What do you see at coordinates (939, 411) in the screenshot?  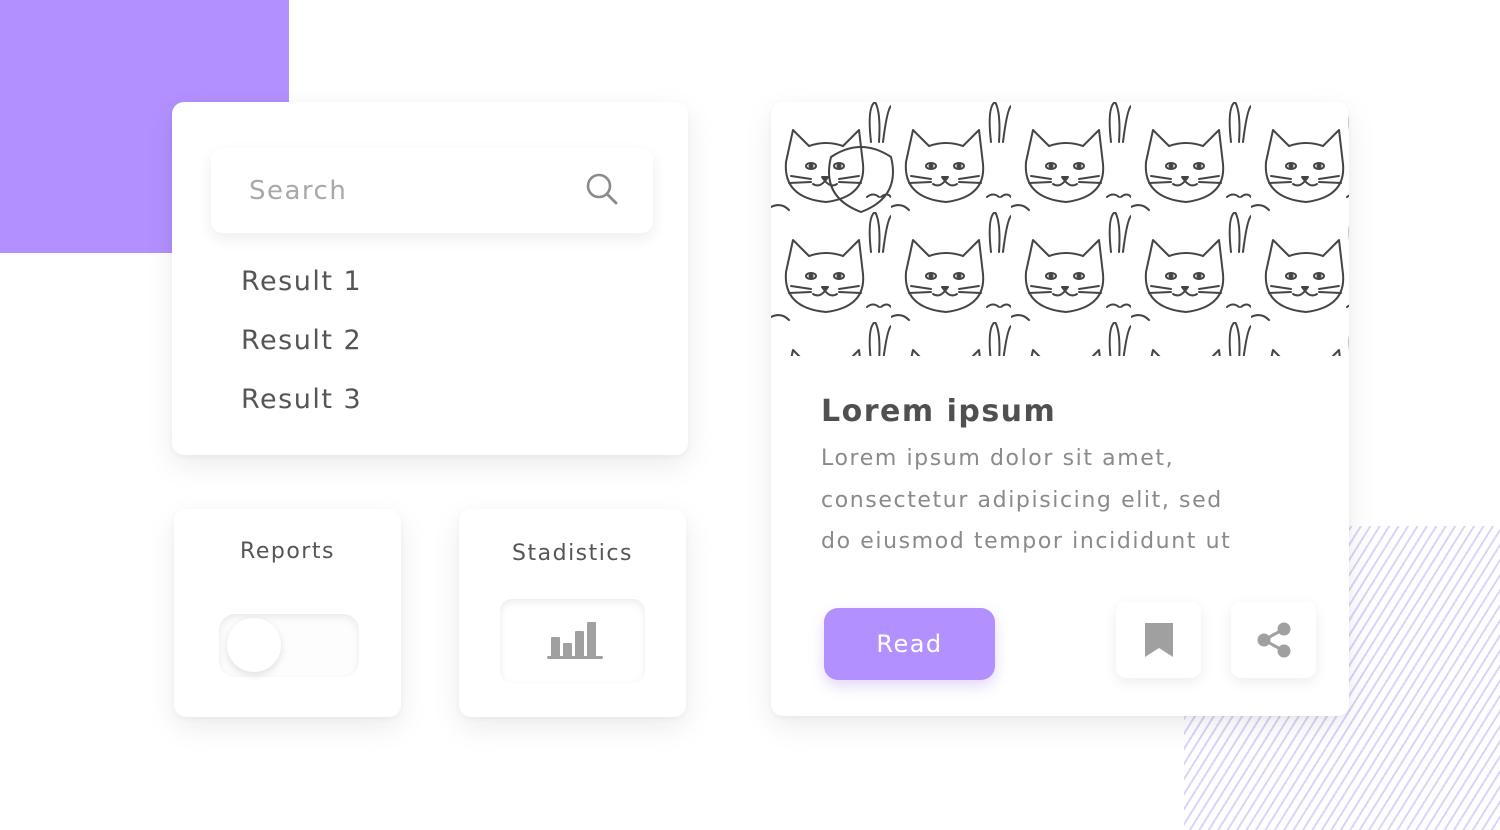 I see `article-title: Lorem ipsum` at bounding box center [939, 411].